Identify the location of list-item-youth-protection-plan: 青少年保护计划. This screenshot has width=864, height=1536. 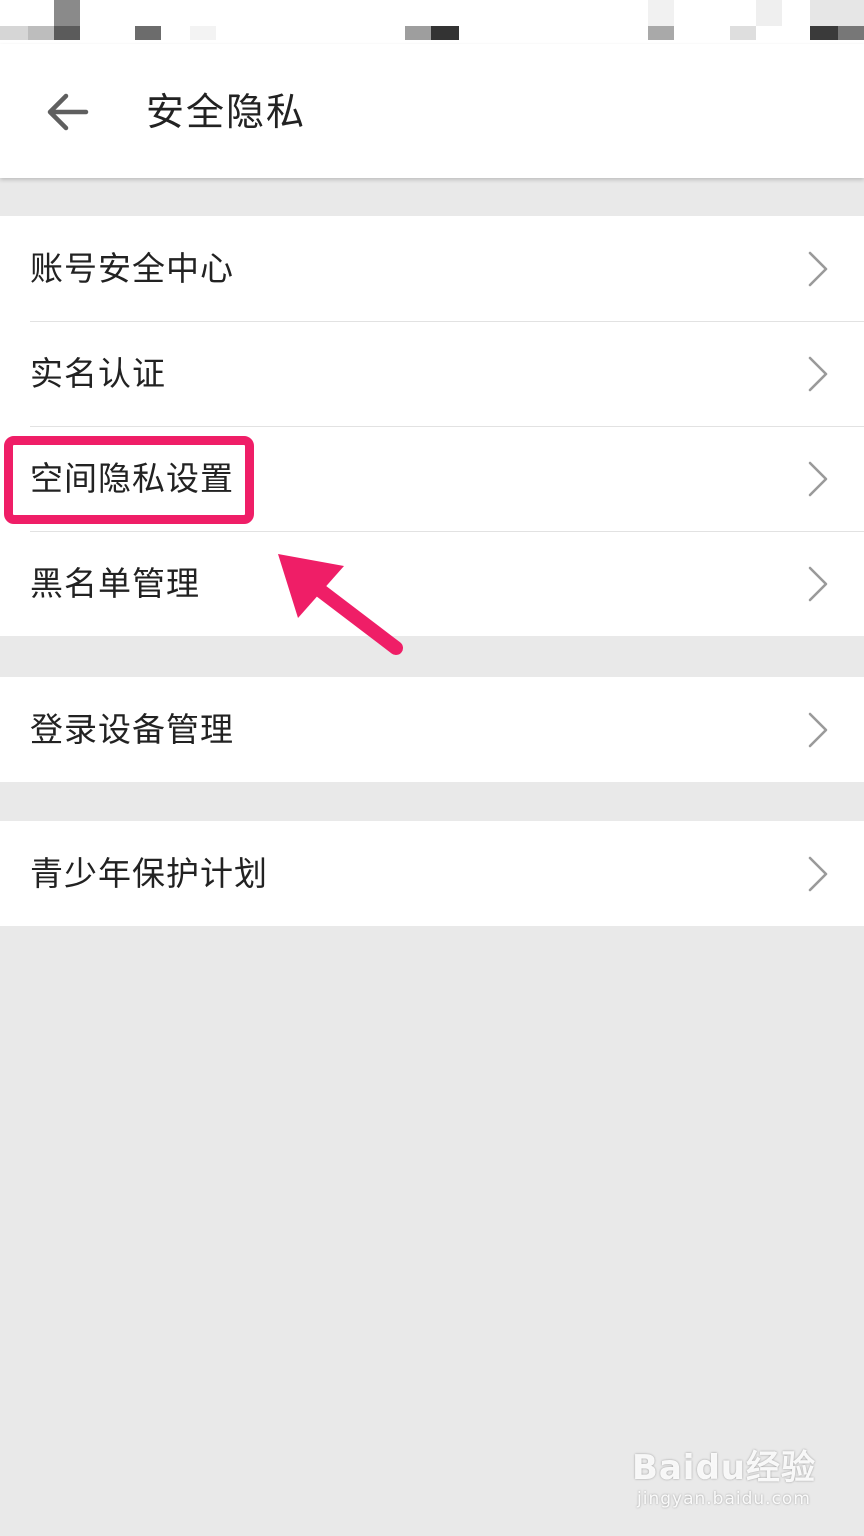
(432, 873).